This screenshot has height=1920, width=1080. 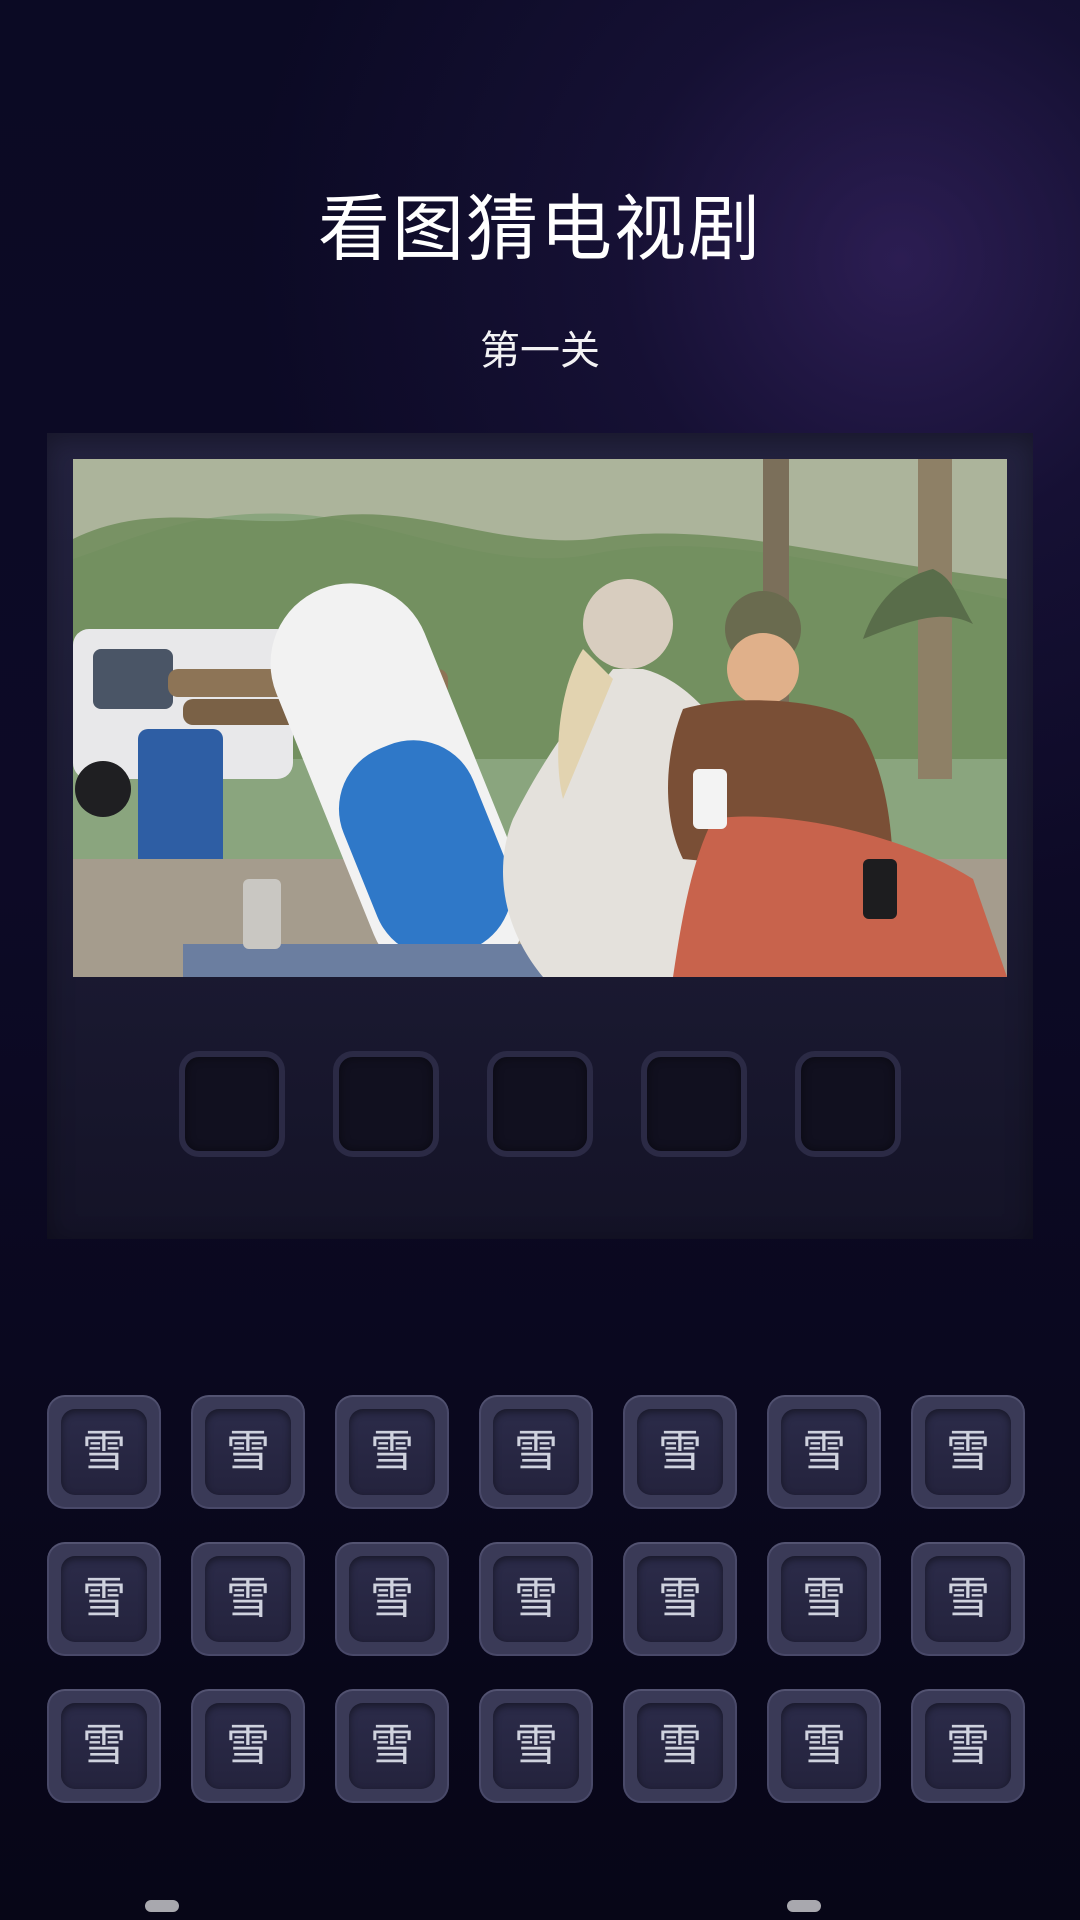 What do you see at coordinates (162, 1906) in the screenshot?
I see `nav-back-indicator` at bounding box center [162, 1906].